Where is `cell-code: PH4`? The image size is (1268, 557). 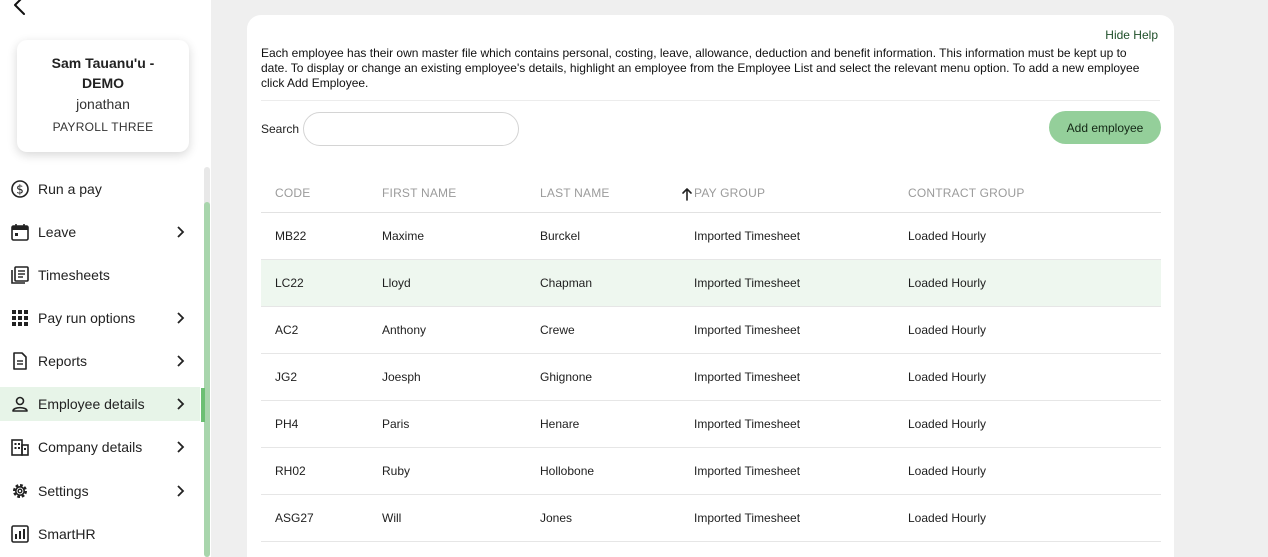 cell-code: PH4 is located at coordinates (287, 424).